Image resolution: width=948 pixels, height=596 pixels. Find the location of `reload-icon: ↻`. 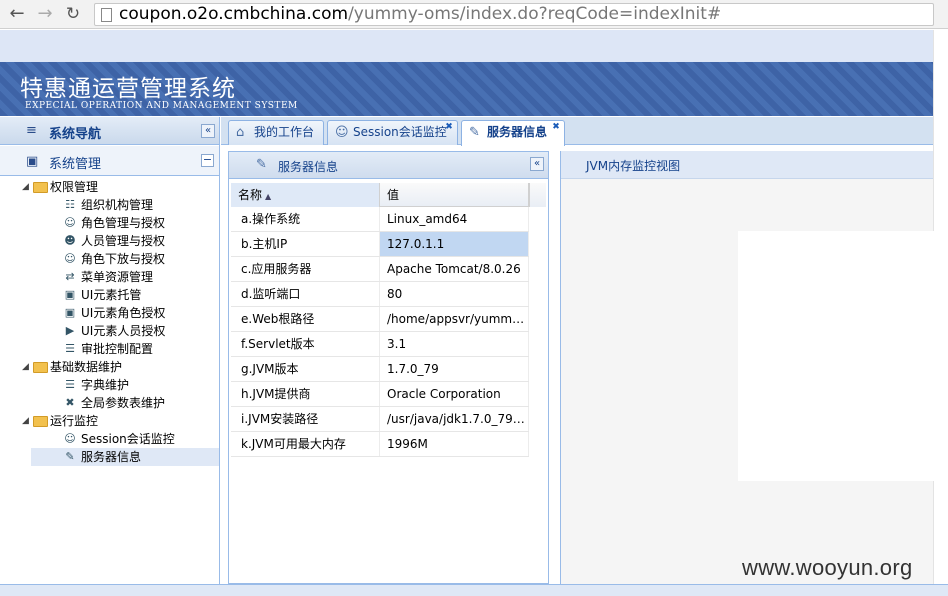

reload-icon: ↻ is located at coordinates (73, 14).